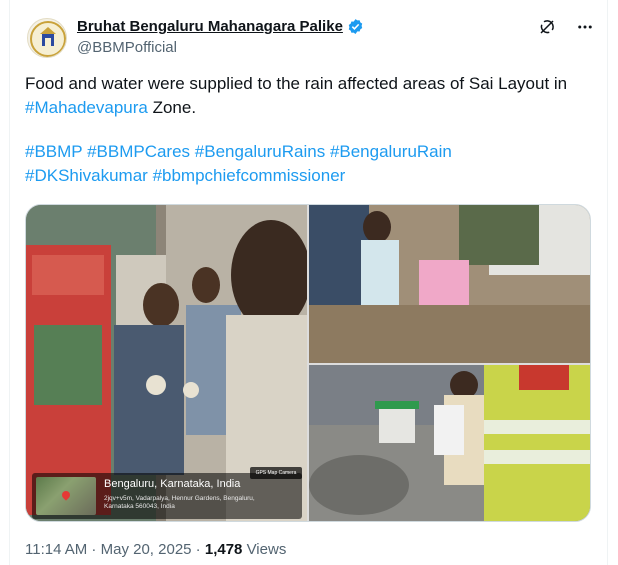 Image resolution: width=618 pixels, height=565 pixels. I want to click on verified-badge-icon, so click(355, 26).